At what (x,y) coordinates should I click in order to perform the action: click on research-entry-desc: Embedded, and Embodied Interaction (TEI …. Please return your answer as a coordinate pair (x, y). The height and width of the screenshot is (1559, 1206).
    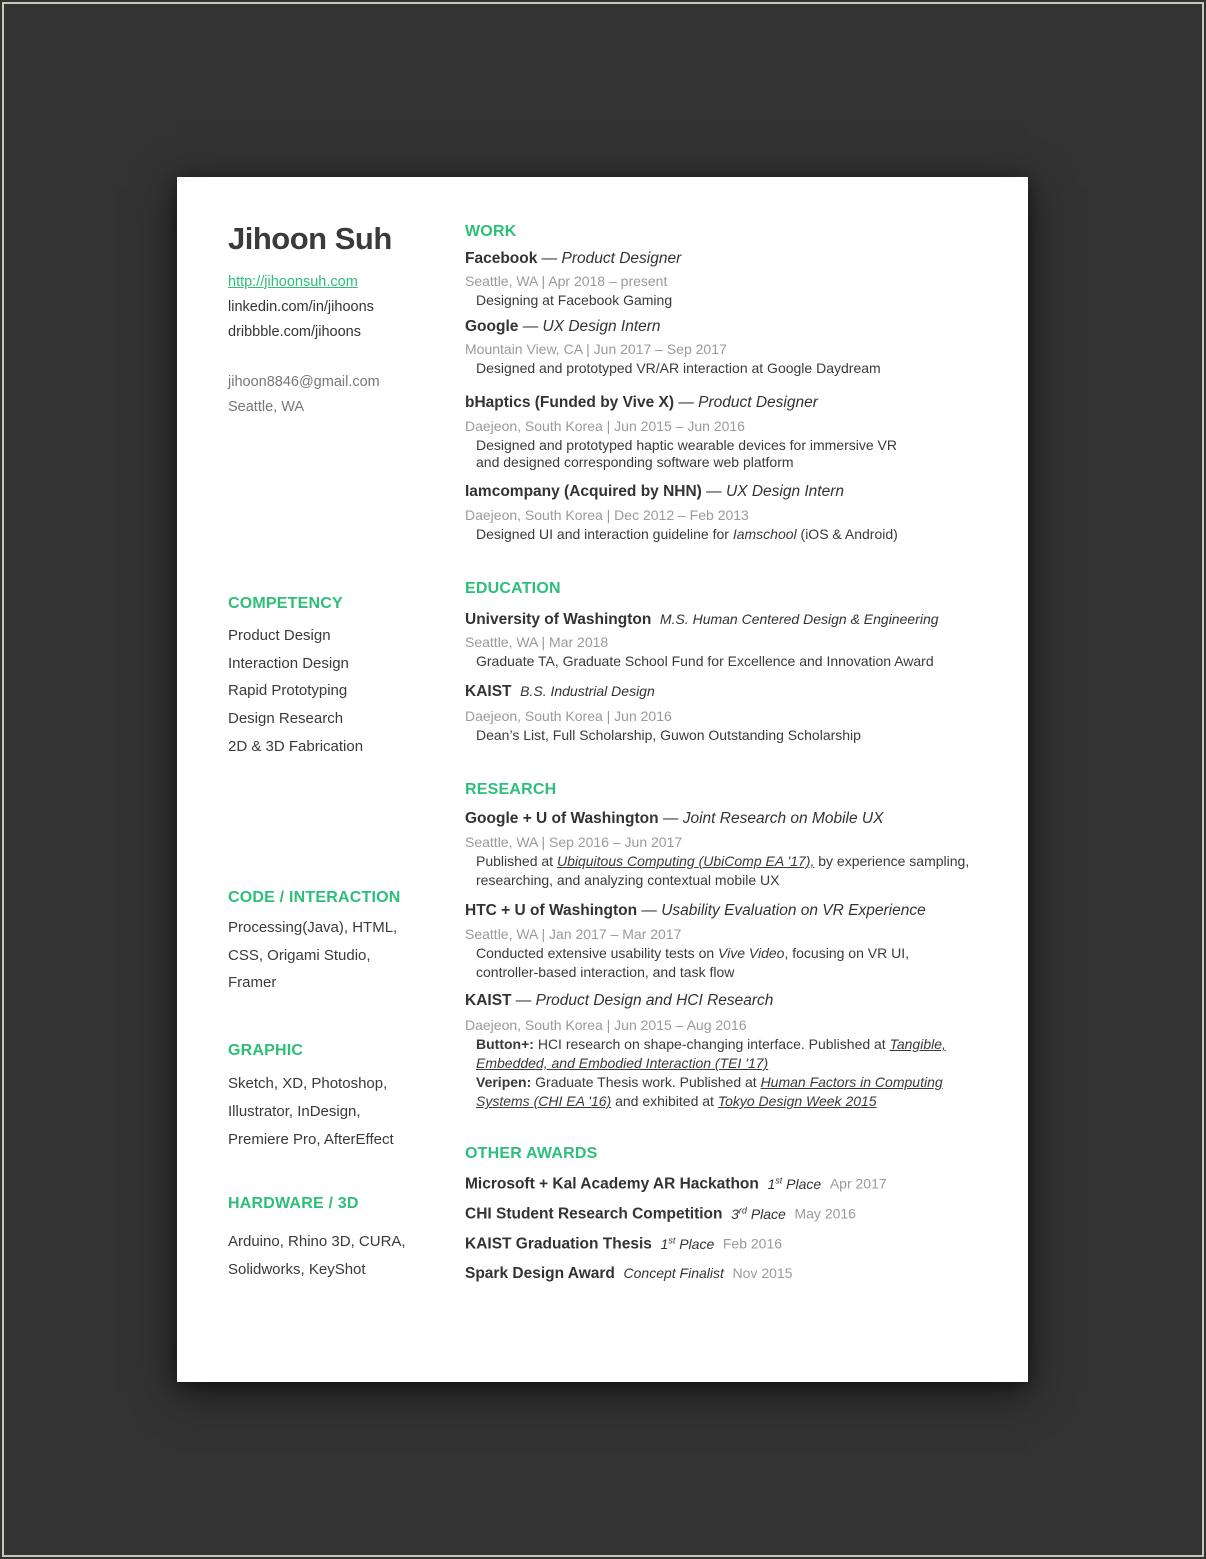
    Looking at the image, I should click on (622, 1063).